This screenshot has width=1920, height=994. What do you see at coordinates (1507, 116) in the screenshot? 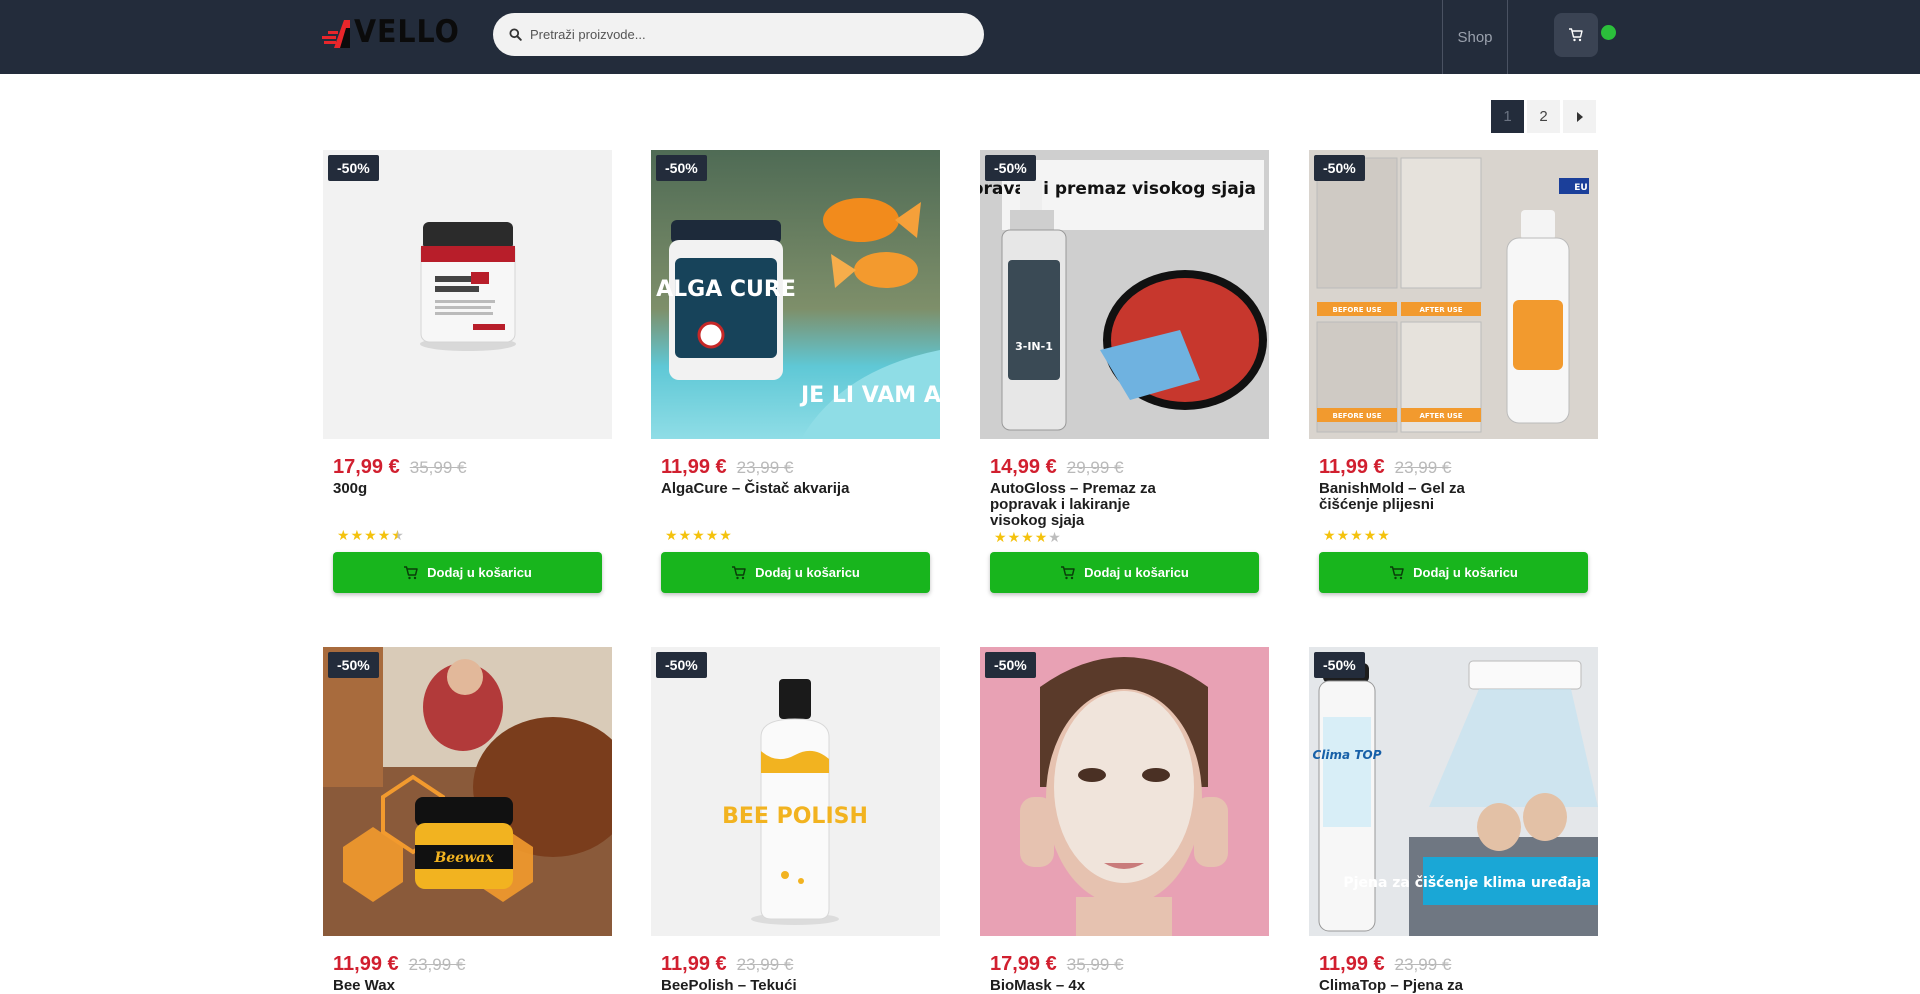
I see `page-1-link: 1` at bounding box center [1507, 116].